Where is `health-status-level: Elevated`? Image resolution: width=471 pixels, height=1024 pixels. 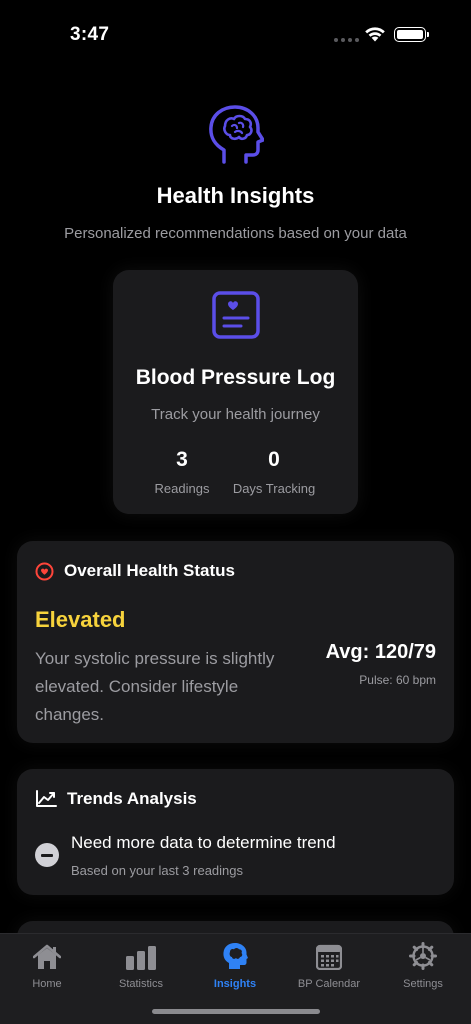
health-status-level: Elevated is located at coordinates (80, 619).